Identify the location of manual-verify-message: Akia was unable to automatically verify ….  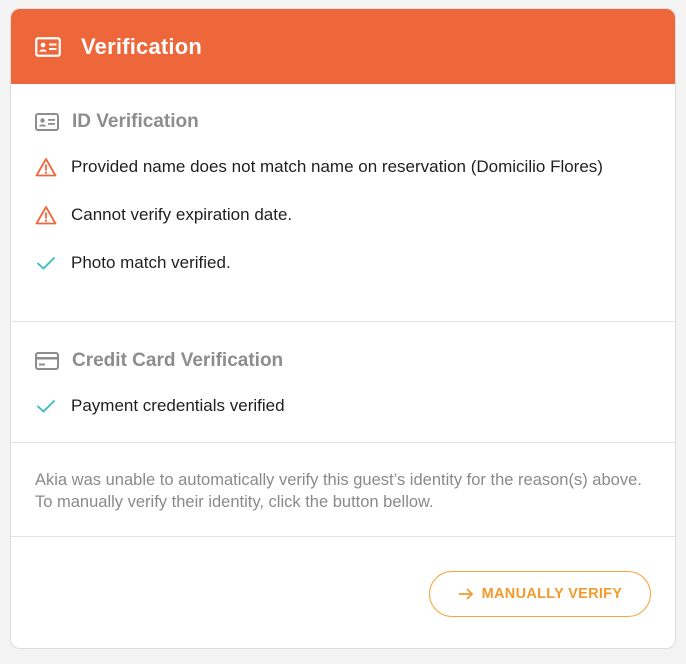
(338, 491).